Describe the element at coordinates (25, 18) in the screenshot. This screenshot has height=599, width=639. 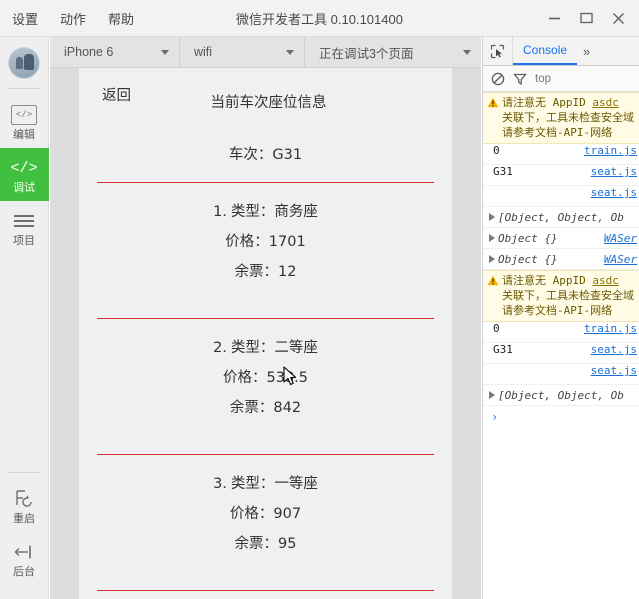
I see `menu-settings: 设置` at that location.